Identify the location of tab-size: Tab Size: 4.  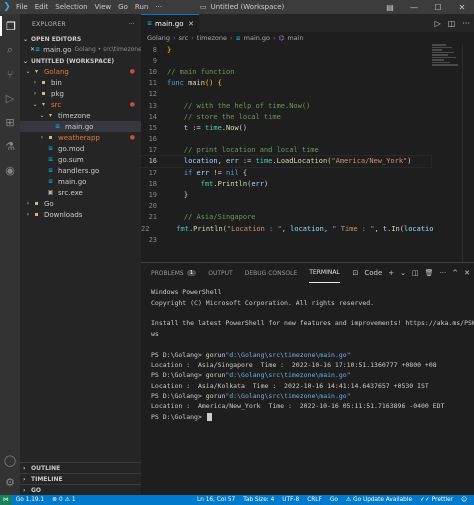
(258, 500).